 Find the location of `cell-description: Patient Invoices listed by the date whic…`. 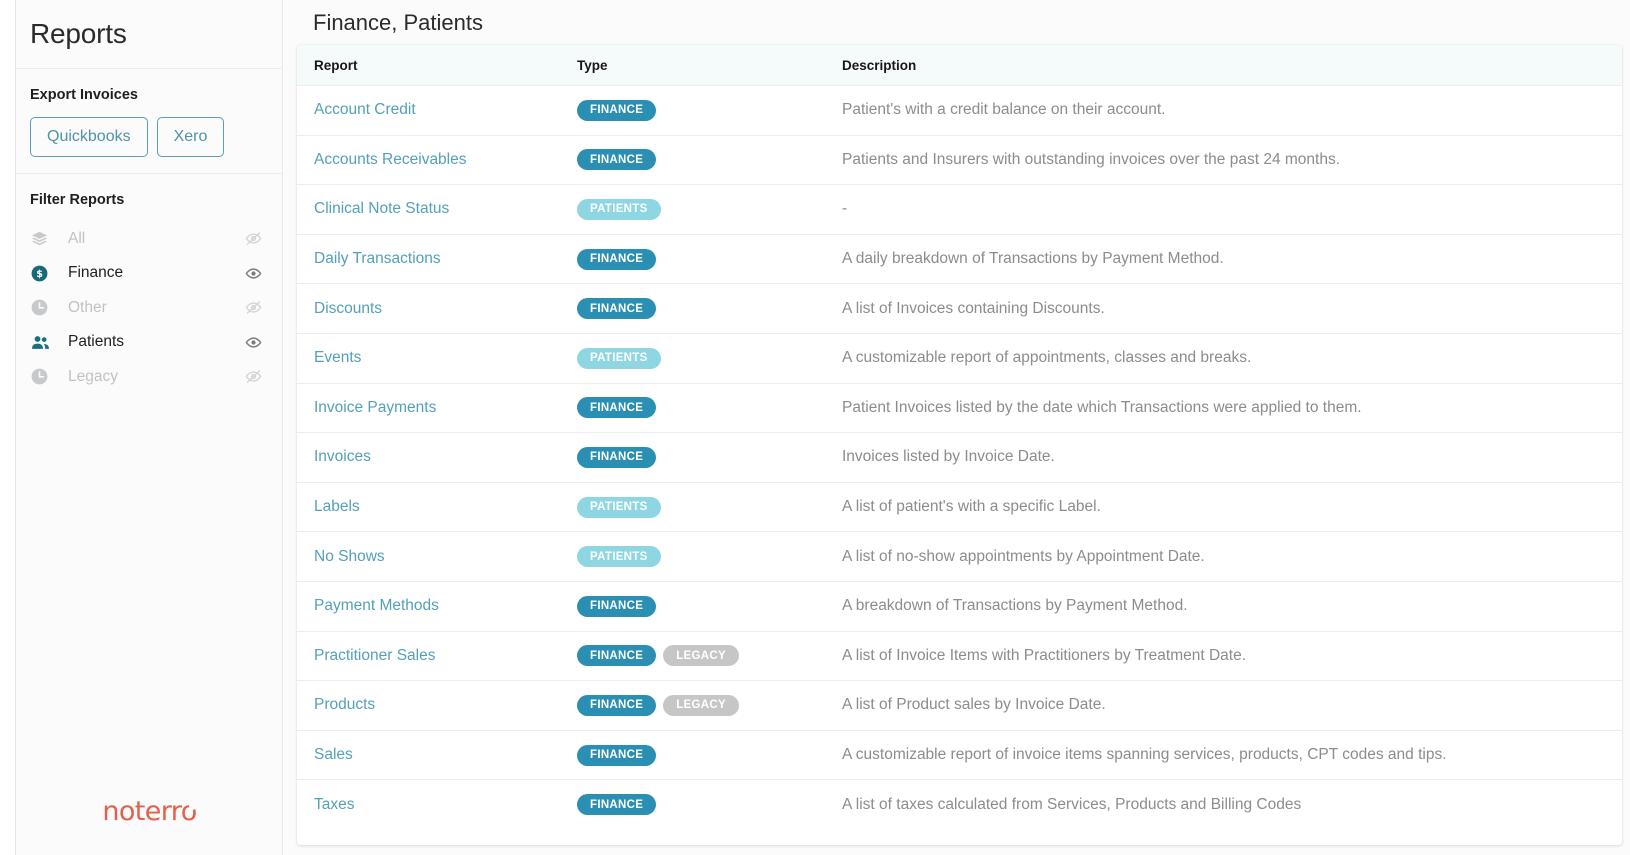

cell-description: Patient Invoices listed by the date whic… is located at coordinates (1230, 408).